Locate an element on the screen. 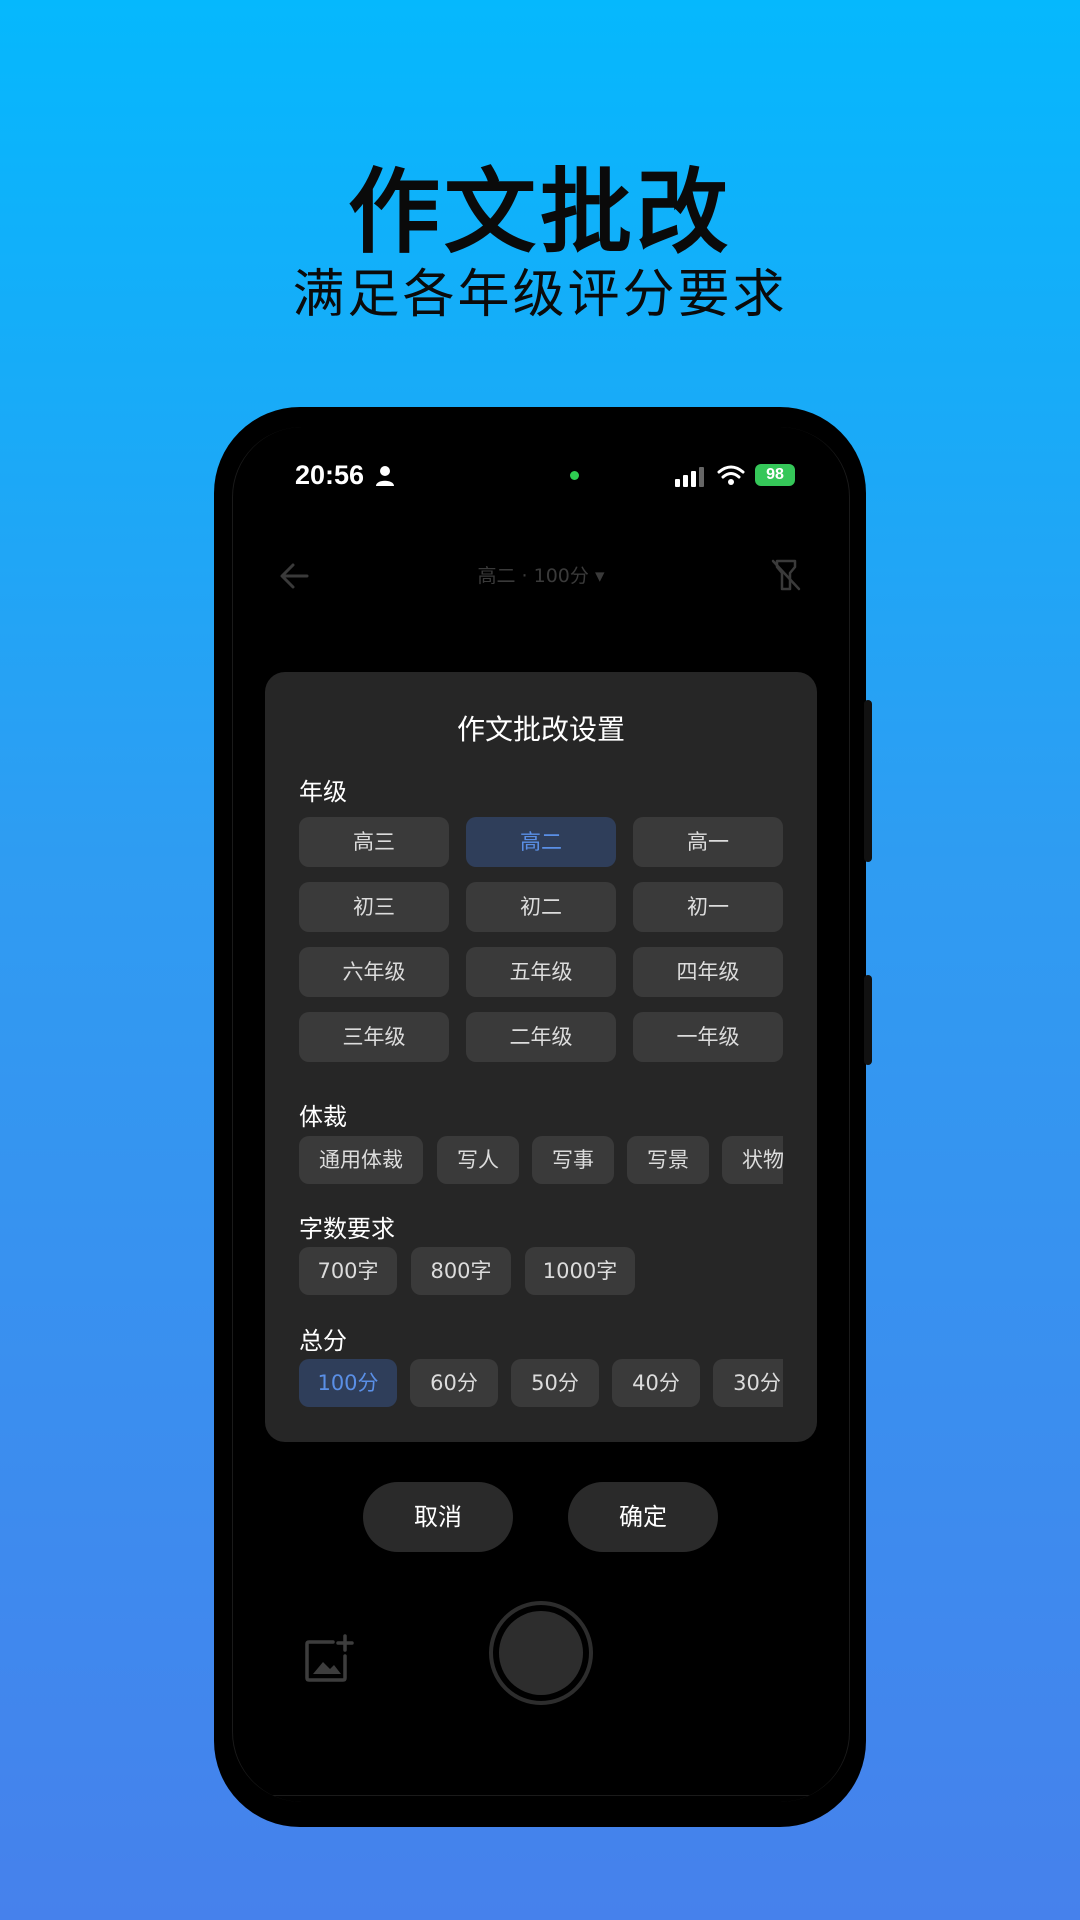 This screenshot has height=1920, width=1080. shutter-button is located at coordinates (541, 1653).